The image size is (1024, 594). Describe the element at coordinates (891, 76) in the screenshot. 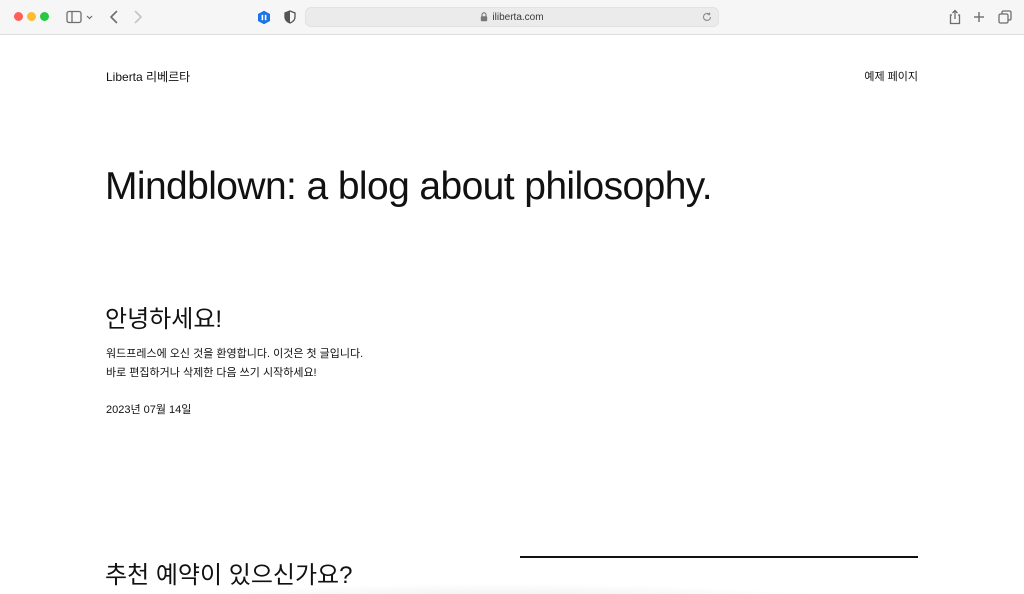

I see `nav-link-sample-page: 예제 페이지` at that location.